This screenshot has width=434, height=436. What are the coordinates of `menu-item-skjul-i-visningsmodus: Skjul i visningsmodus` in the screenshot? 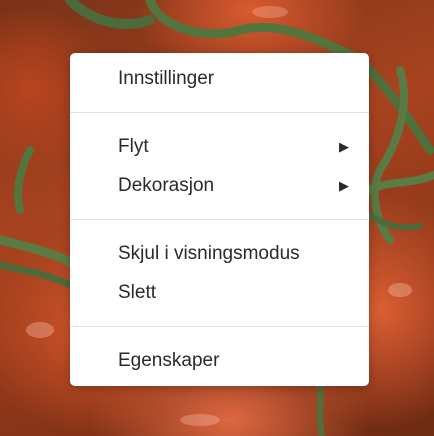 It's located at (219, 253).